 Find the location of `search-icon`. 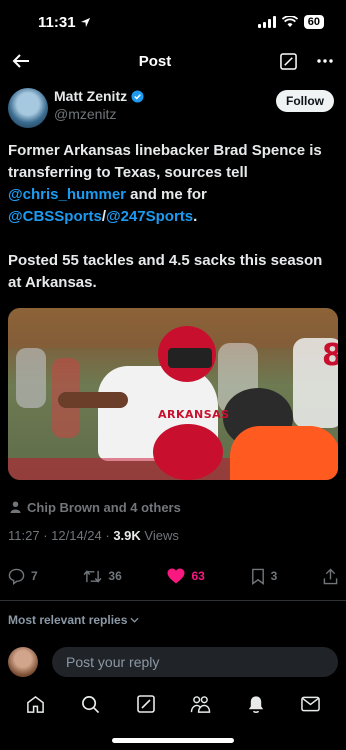

search-icon is located at coordinates (91, 704).